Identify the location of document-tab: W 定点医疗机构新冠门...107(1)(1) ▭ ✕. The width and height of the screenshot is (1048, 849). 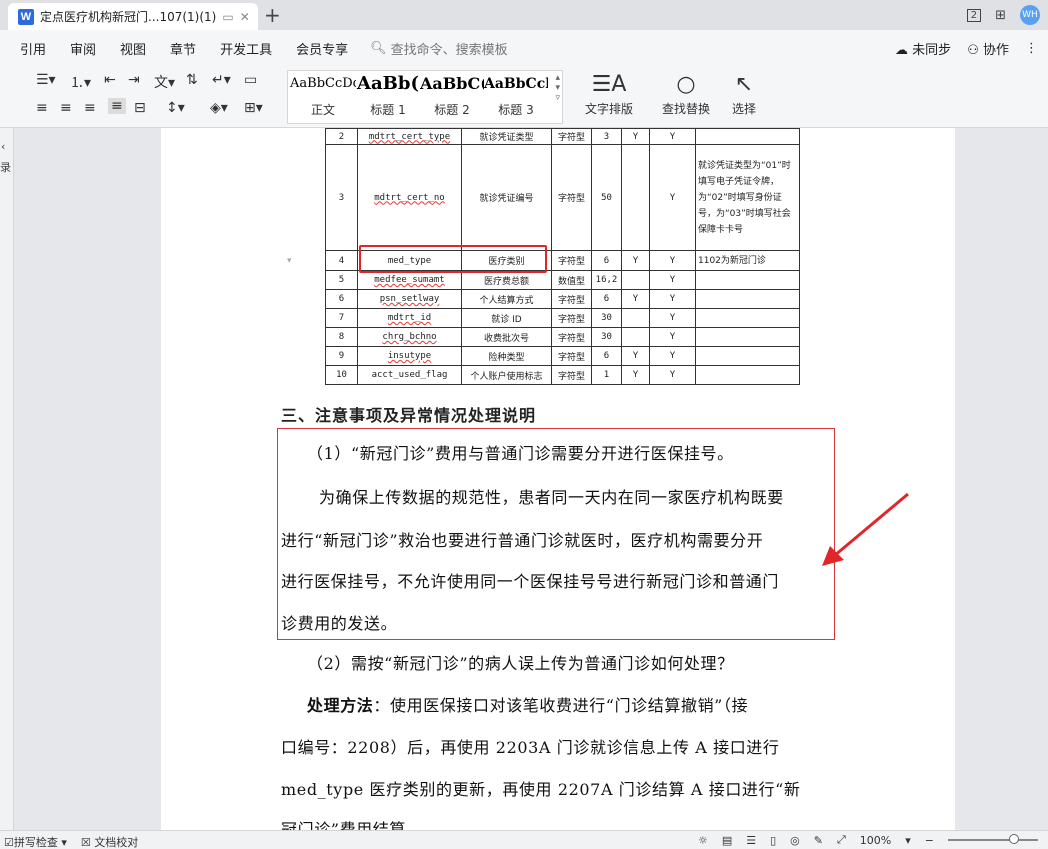
(133, 16).